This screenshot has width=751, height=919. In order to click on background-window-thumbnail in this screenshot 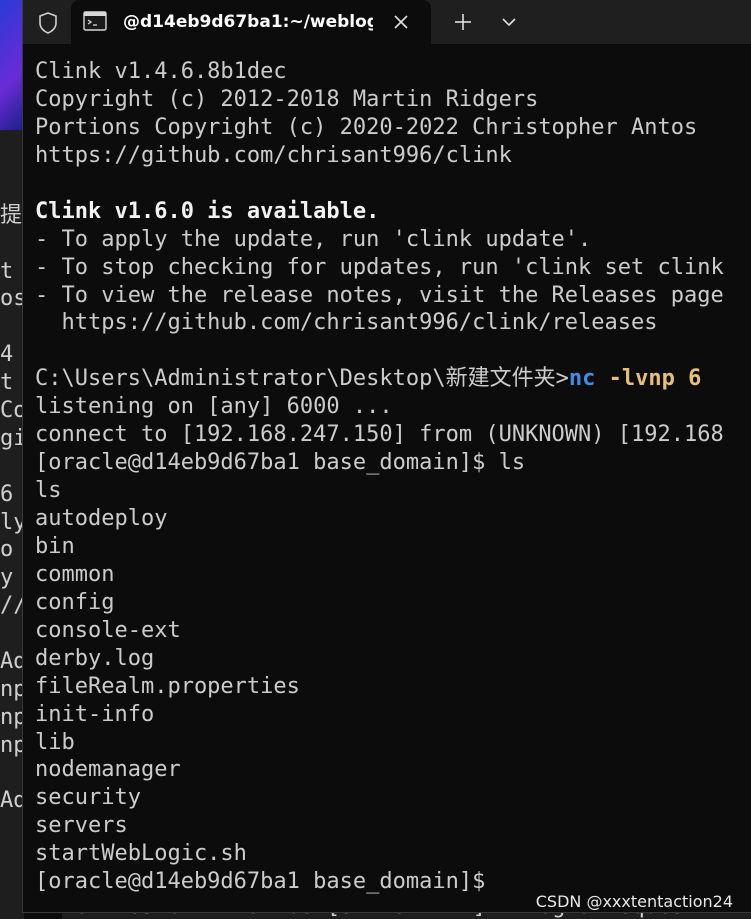, I will do `click(12, 65)`.